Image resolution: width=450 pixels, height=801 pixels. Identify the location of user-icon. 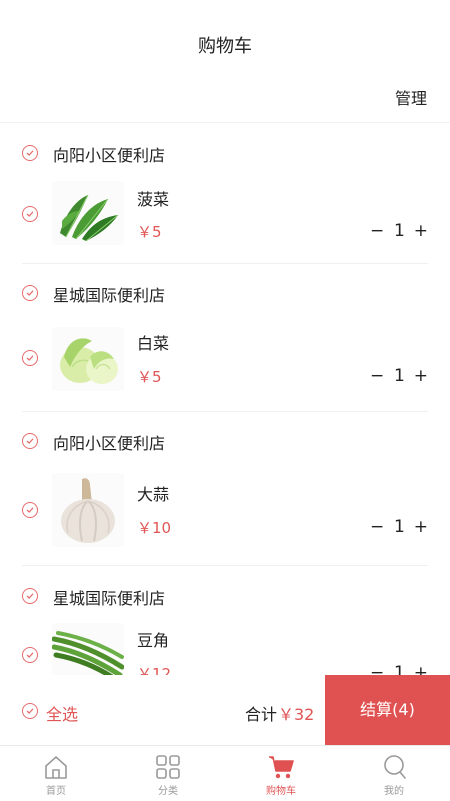
(395, 767).